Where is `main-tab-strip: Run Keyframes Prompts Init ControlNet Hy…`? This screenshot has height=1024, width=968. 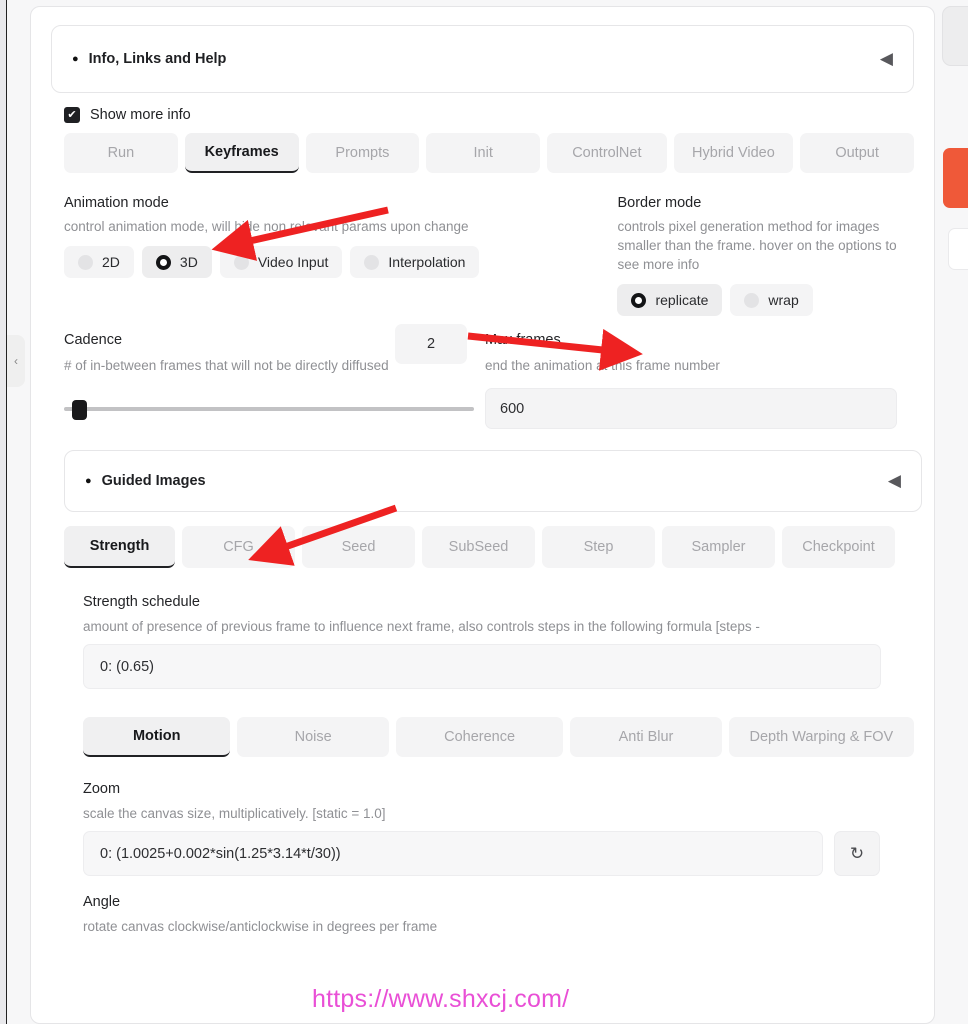 main-tab-strip: Run Keyframes Prompts Init ControlNet Hy… is located at coordinates (489, 153).